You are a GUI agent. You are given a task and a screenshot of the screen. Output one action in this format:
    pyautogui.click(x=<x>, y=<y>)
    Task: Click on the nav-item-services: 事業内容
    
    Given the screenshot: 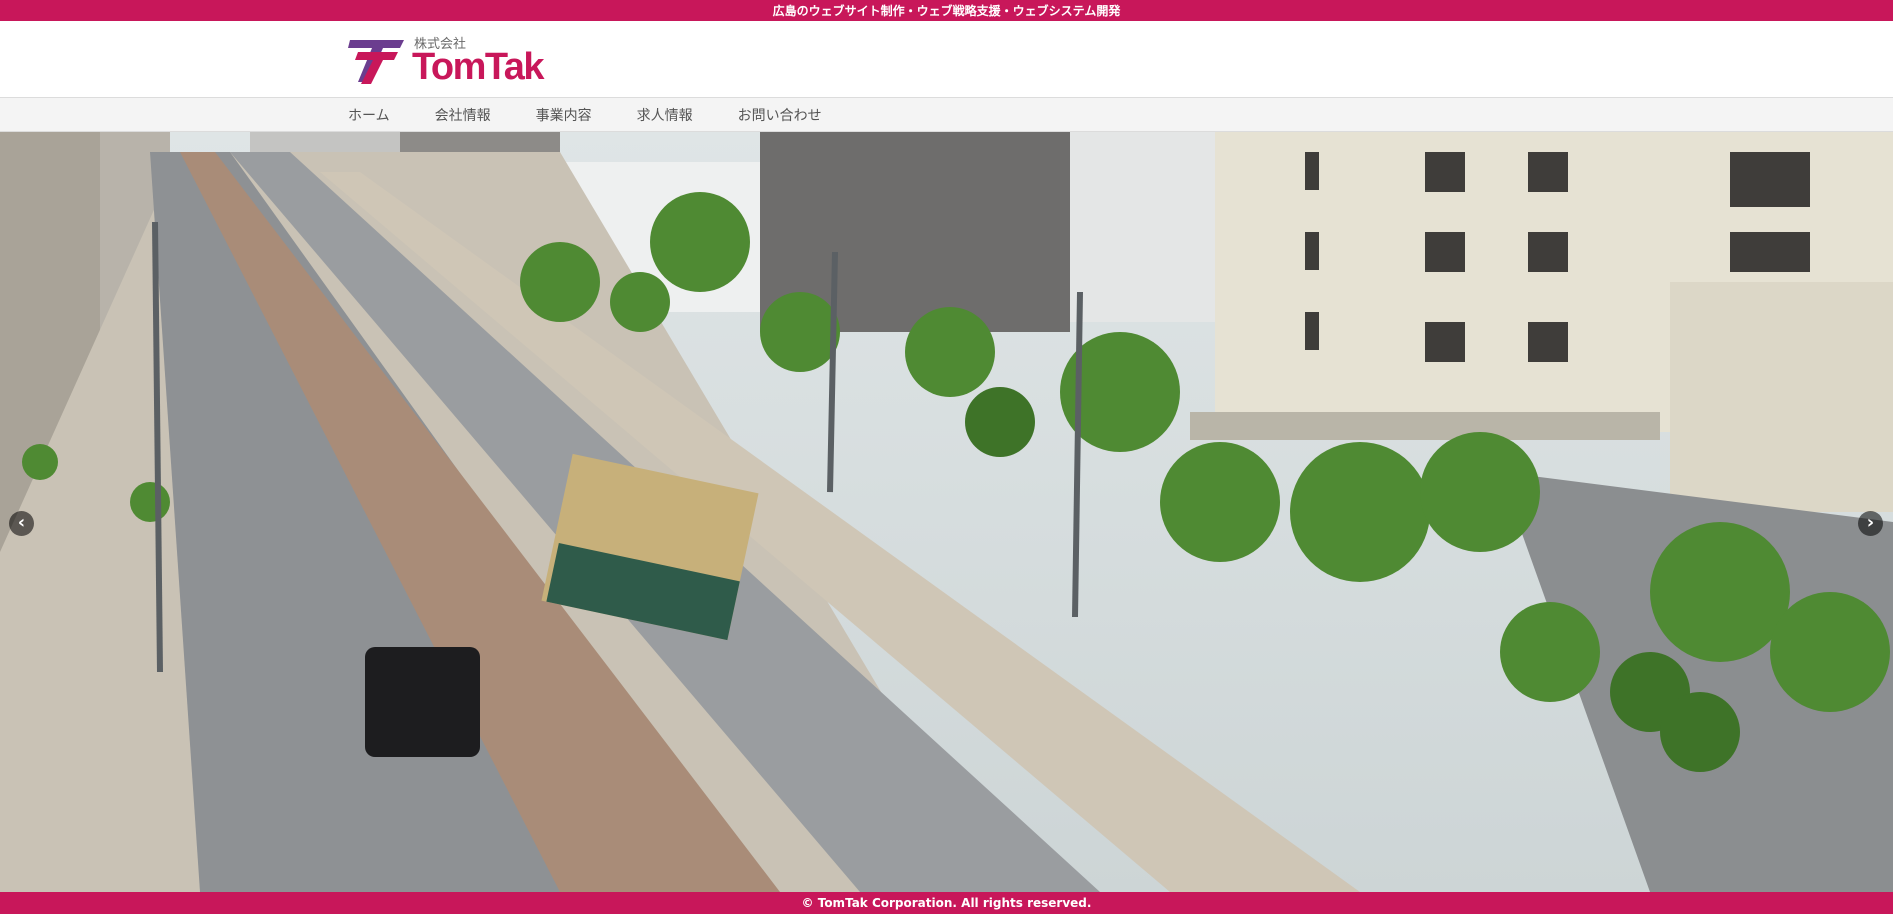 What is the action you would take?
    pyautogui.click(x=564, y=115)
    